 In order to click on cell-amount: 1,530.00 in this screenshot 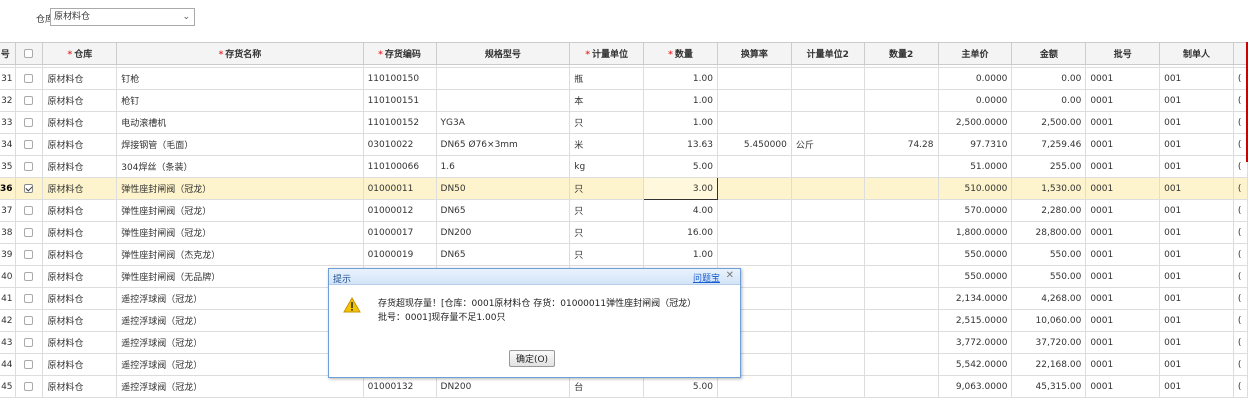, I will do `click(1049, 188)`.